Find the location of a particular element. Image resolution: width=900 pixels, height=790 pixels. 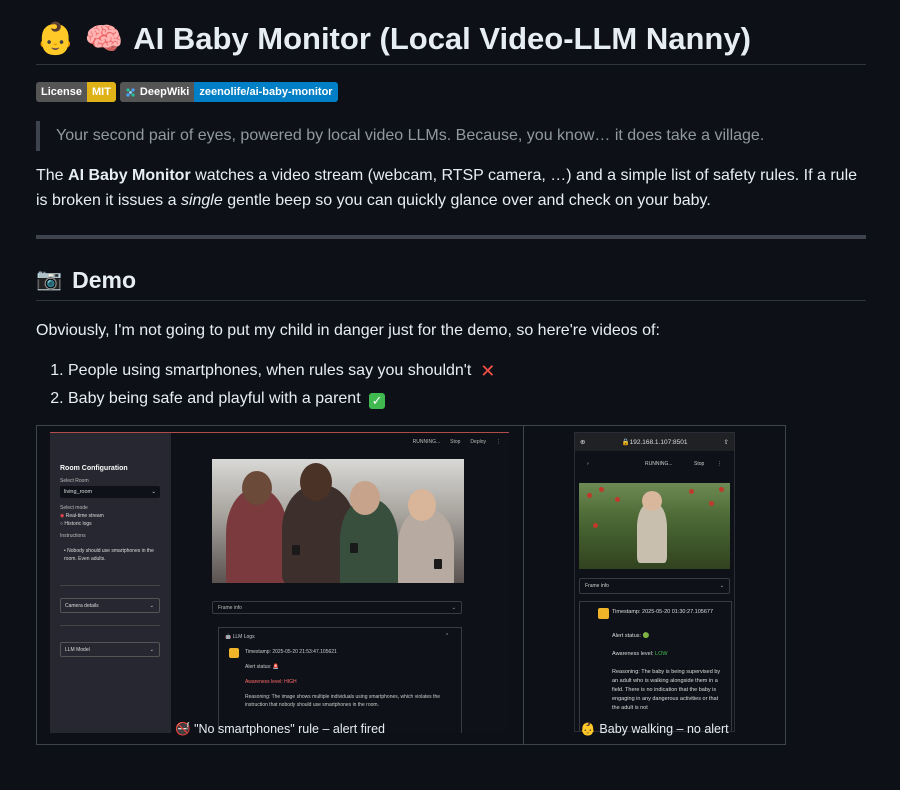

chevron-right-icon: › is located at coordinates (588, 464).